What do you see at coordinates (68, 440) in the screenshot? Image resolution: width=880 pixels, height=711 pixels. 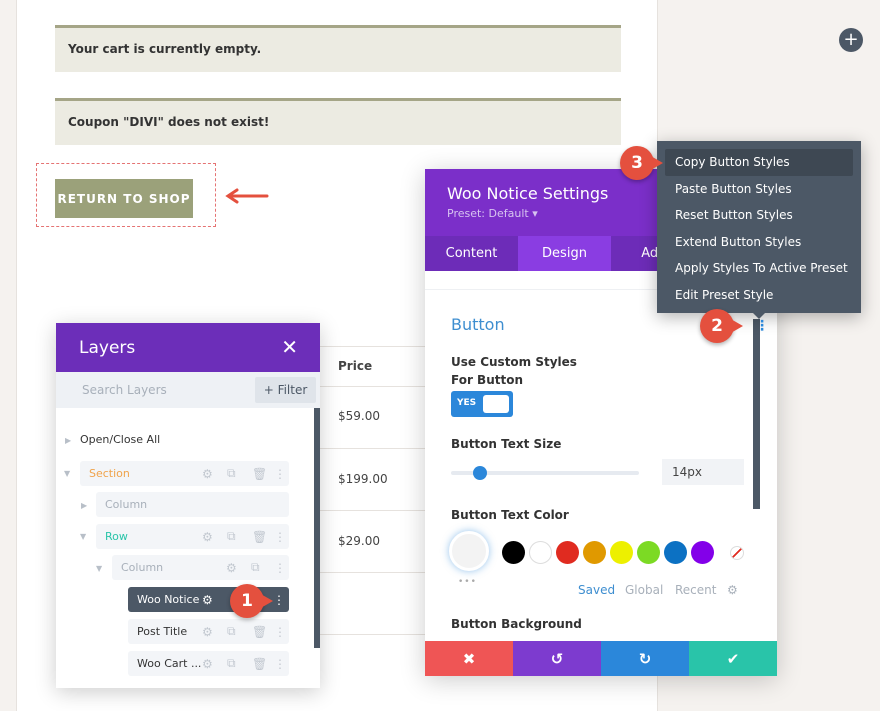 I see `caret-right-icon: ▶` at bounding box center [68, 440].